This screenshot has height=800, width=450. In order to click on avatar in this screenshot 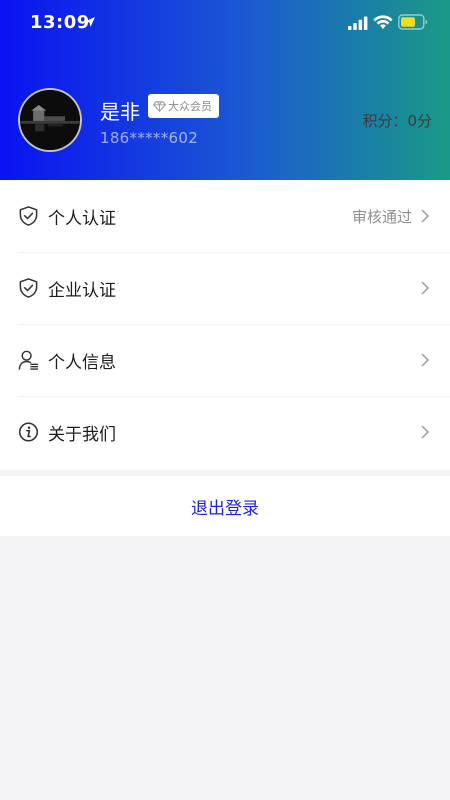, I will do `click(50, 120)`.